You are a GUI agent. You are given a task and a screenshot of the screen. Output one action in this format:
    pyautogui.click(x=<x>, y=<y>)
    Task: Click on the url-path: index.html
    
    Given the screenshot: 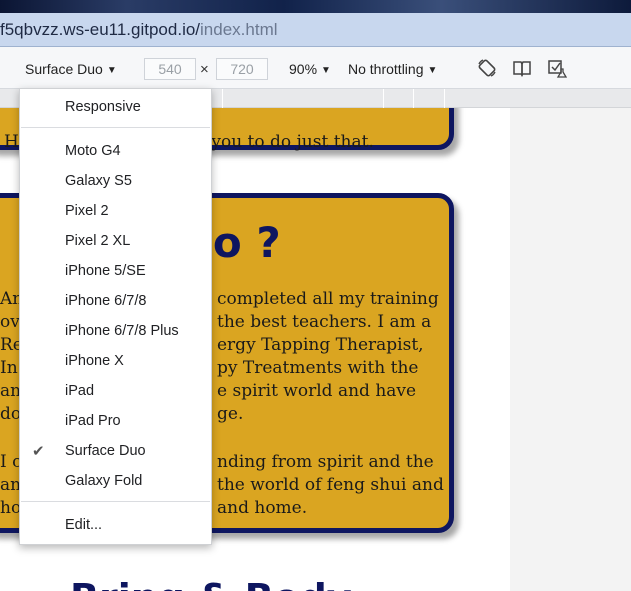 What is the action you would take?
    pyautogui.click(x=239, y=29)
    